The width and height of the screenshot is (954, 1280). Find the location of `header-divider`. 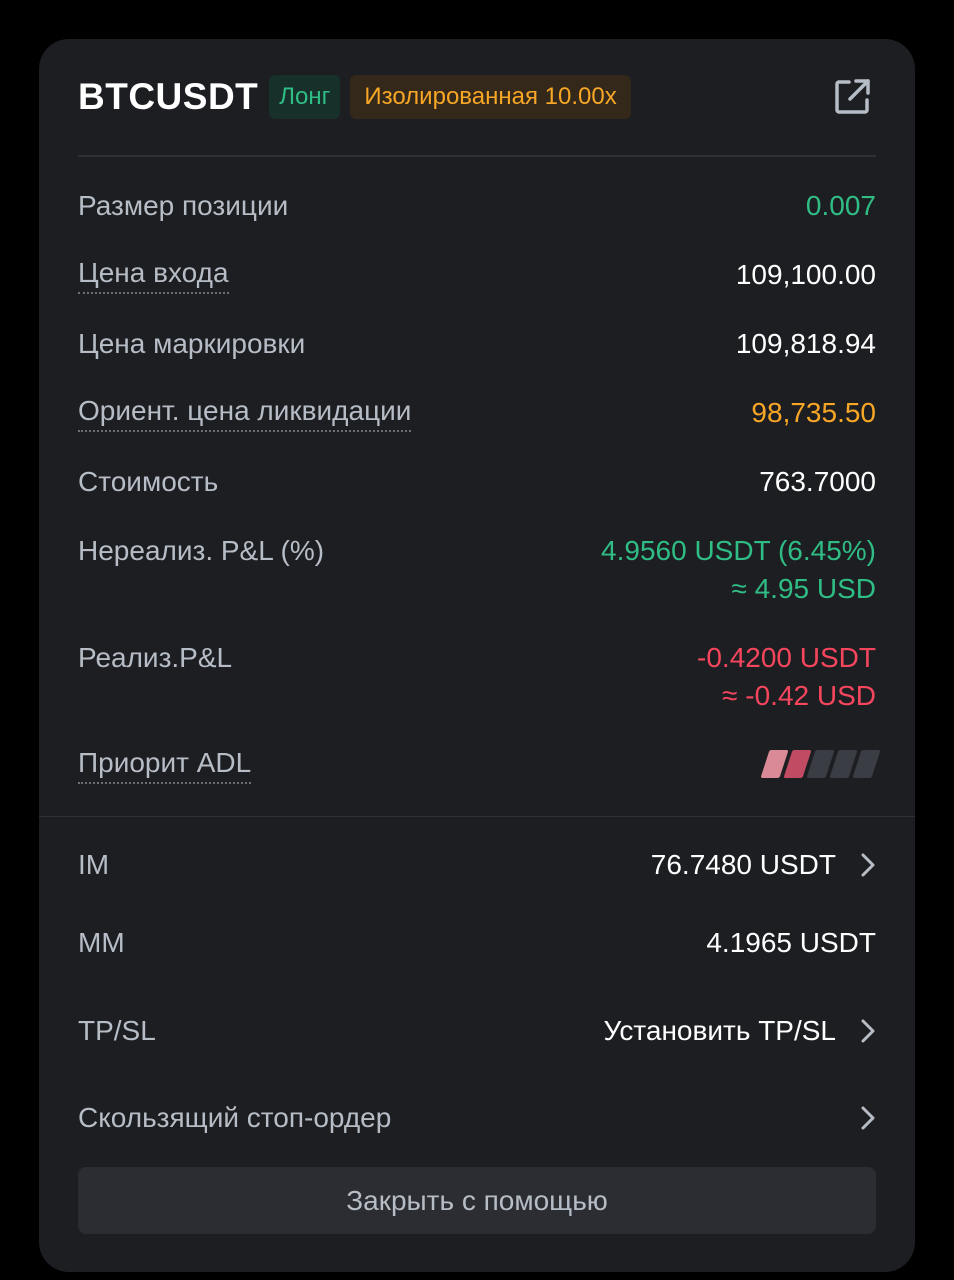

header-divider is located at coordinates (477, 156).